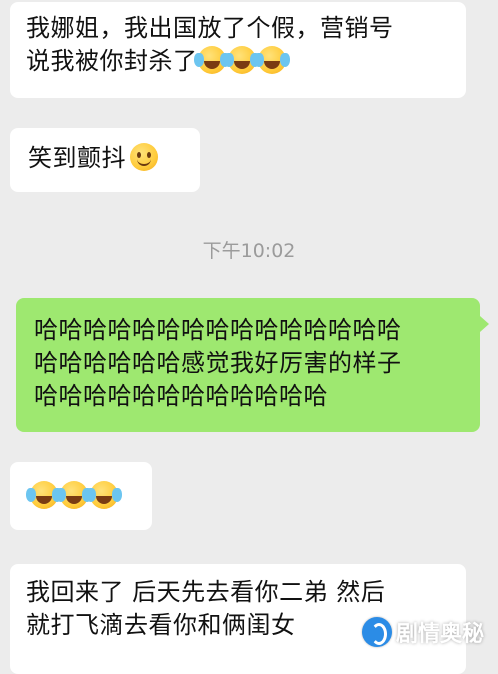  What do you see at coordinates (376, 632) in the screenshot?
I see `watermark-logo-icon` at bounding box center [376, 632].